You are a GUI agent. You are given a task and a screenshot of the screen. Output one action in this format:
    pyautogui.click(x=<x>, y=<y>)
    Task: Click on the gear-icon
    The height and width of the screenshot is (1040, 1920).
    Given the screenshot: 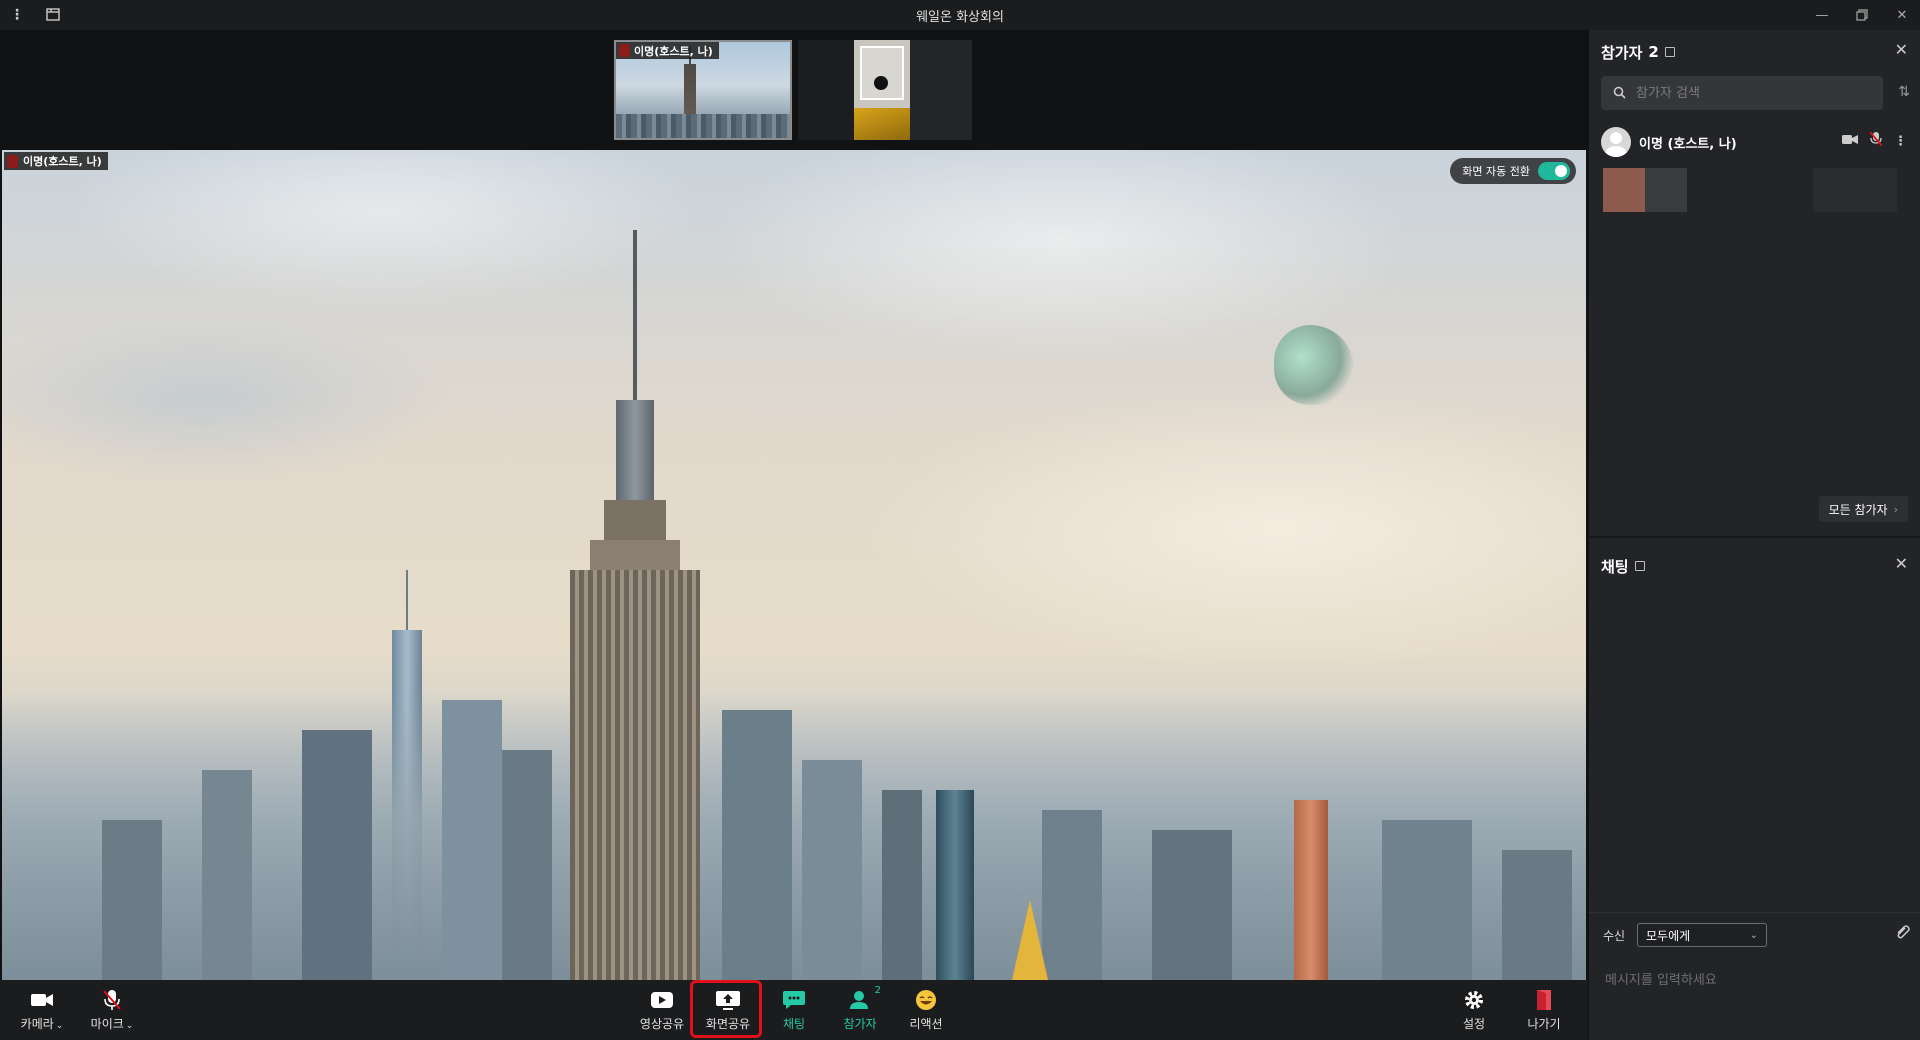 What is the action you would take?
    pyautogui.click(x=1474, y=1000)
    